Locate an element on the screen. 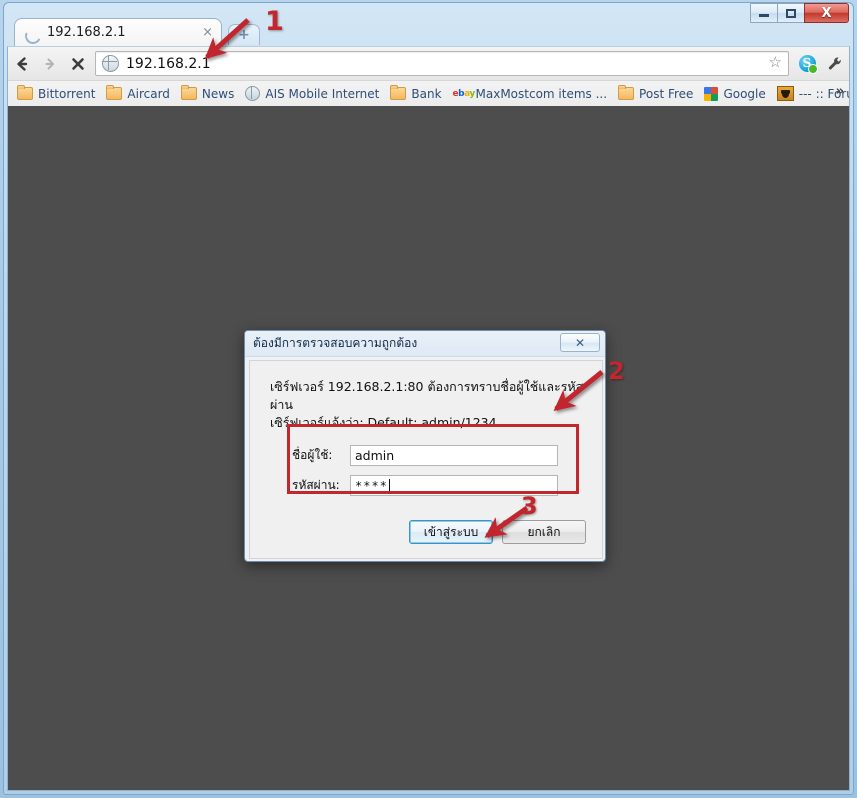 The image size is (857, 798). plus-icon: + is located at coordinates (244, 35).